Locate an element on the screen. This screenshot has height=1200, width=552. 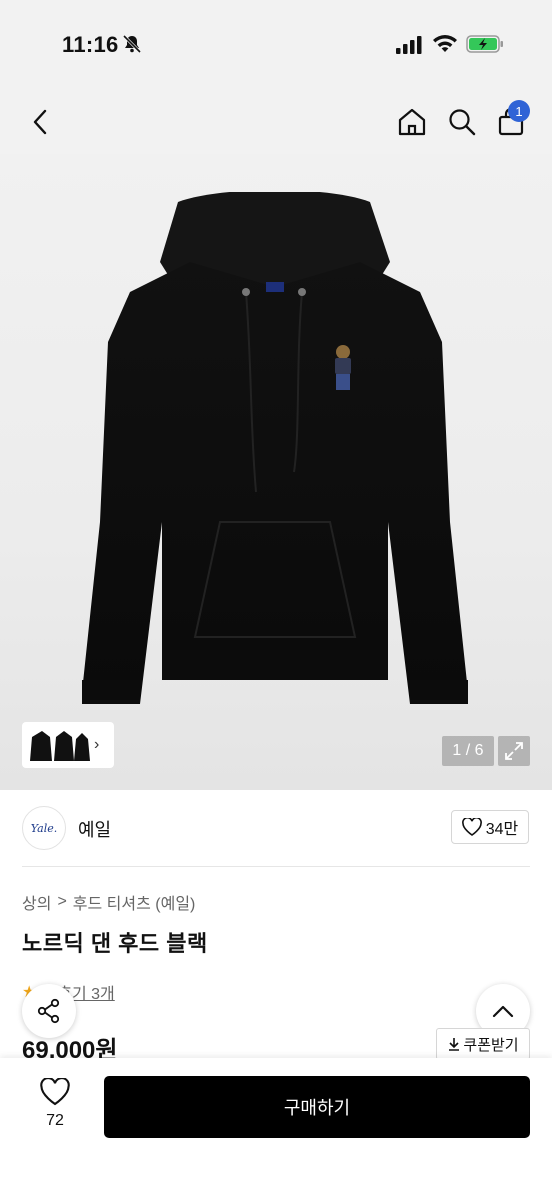
expand-image-button is located at coordinates (514, 751).